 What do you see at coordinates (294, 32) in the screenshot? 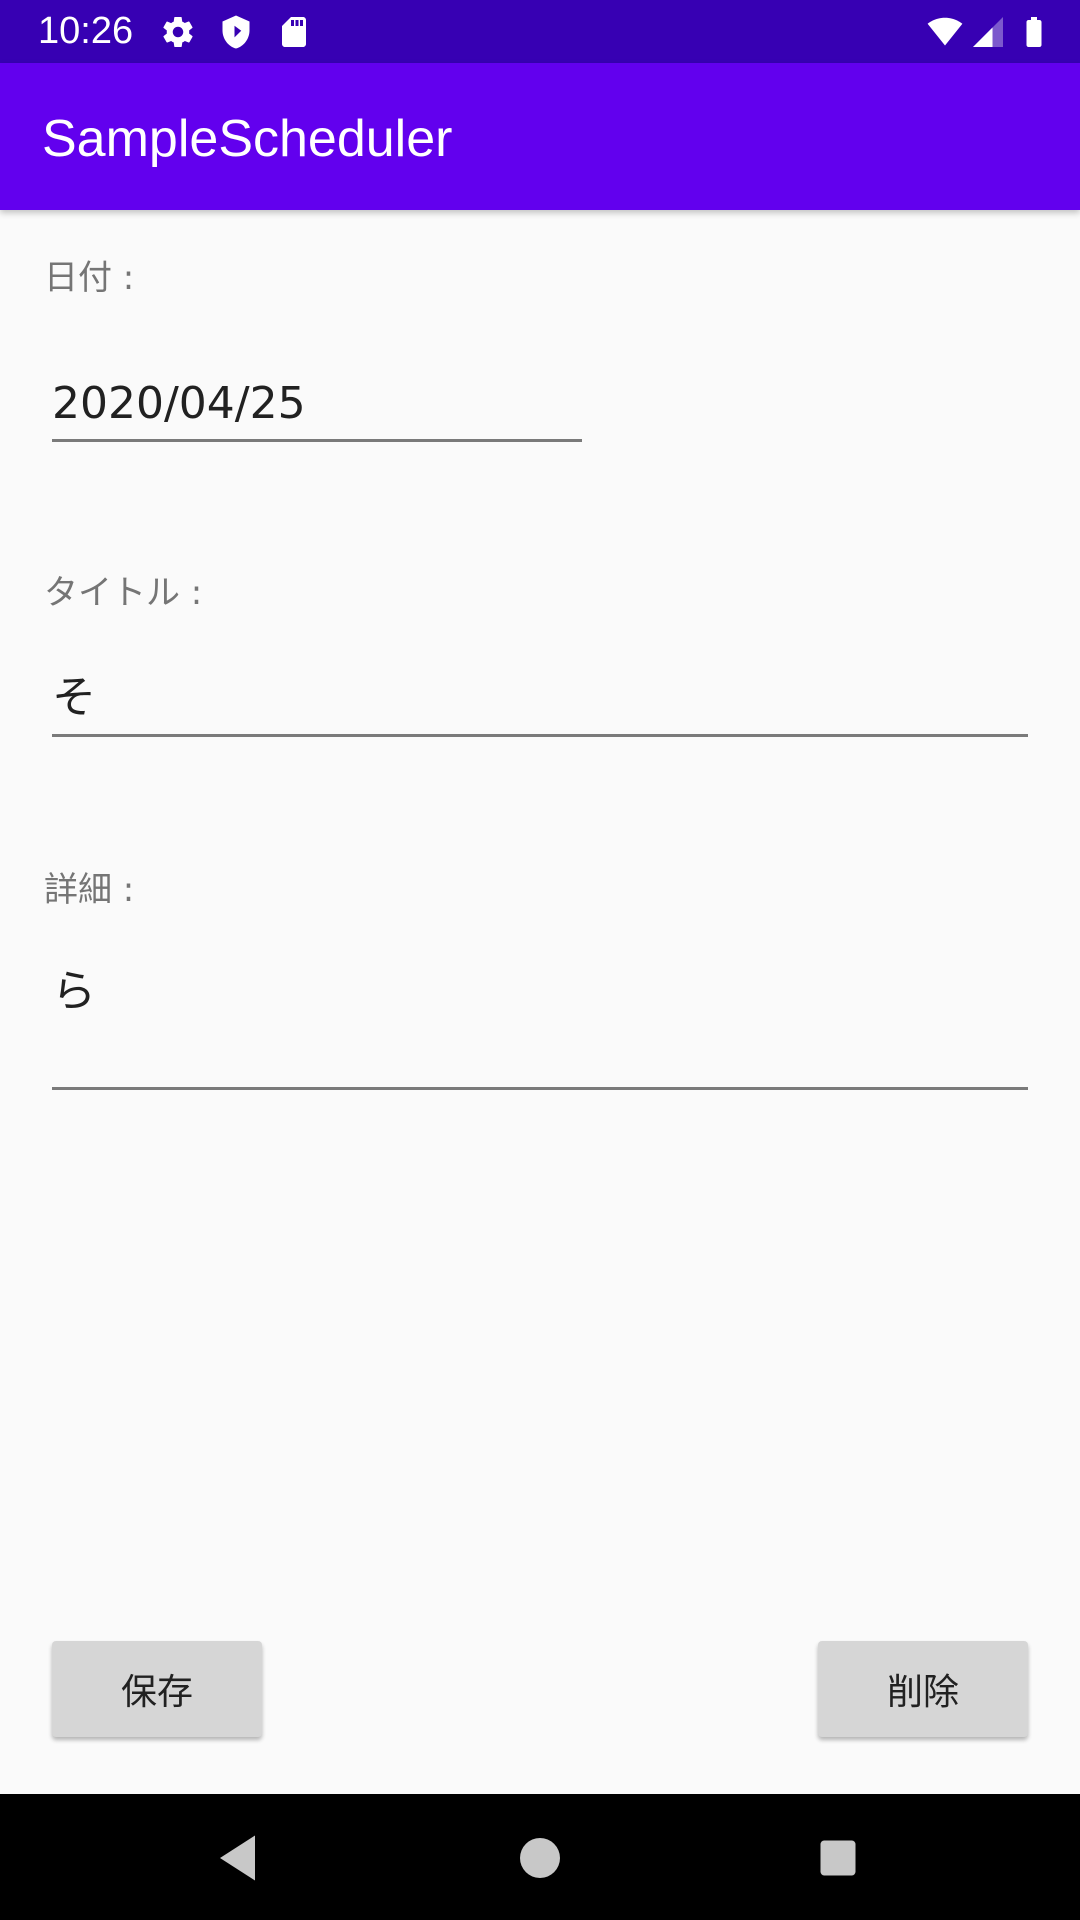
I see `sd-card-icon` at bounding box center [294, 32].